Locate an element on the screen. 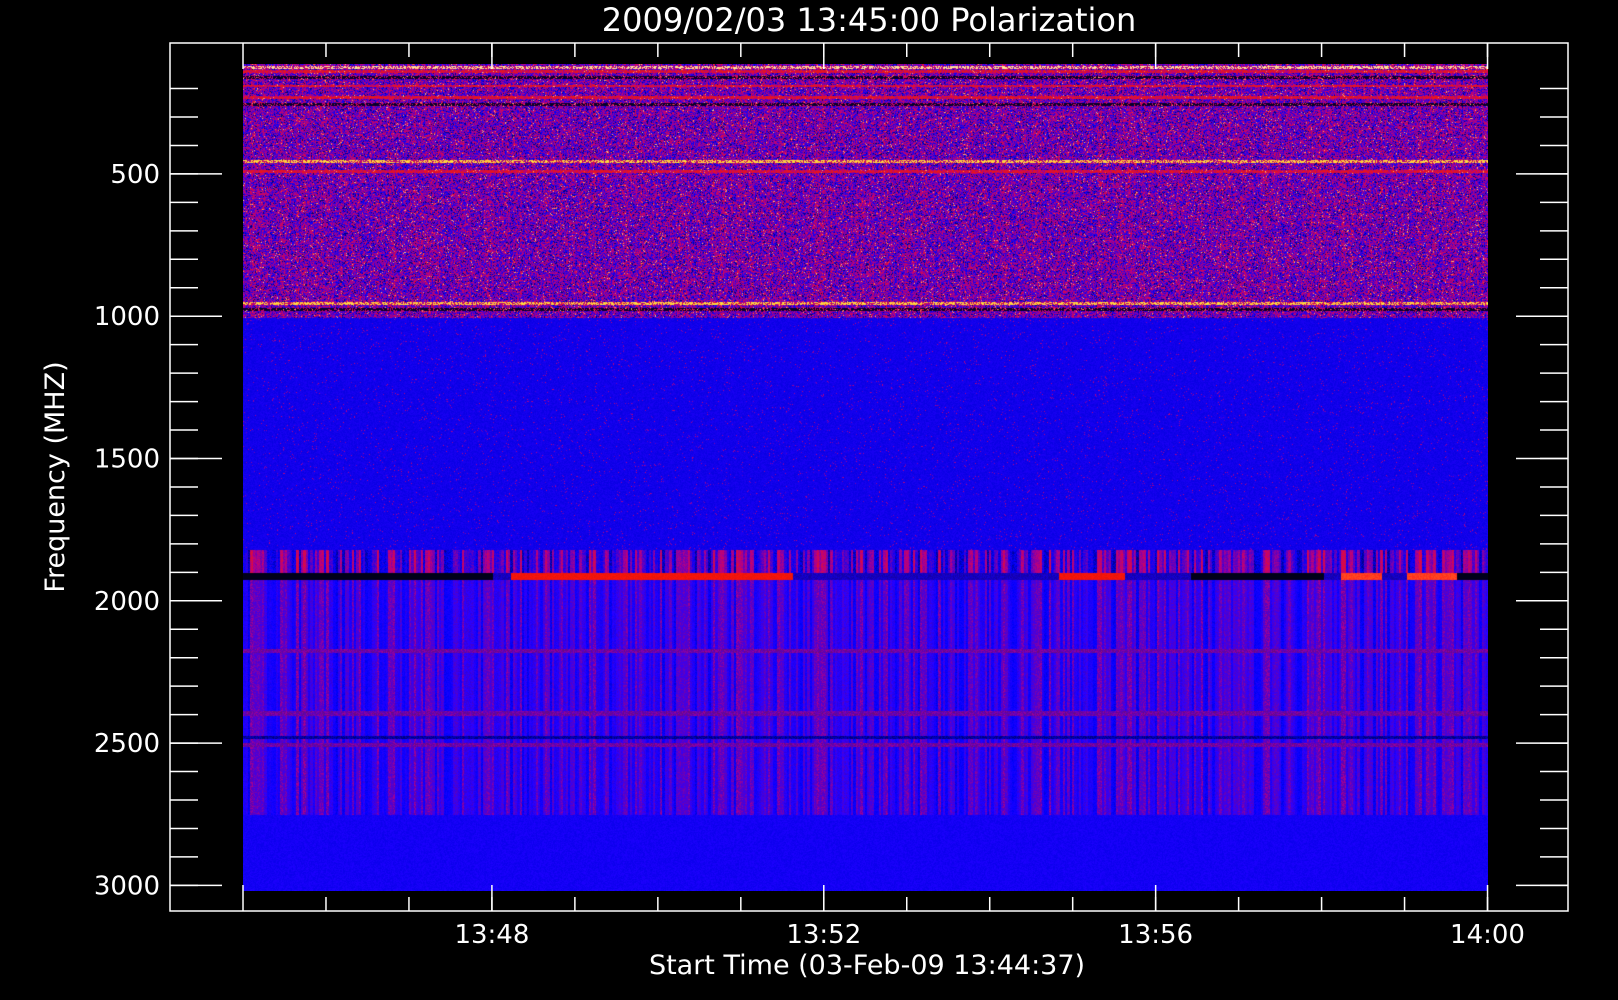 The image size is (1618, 1000). y-tick-label: 2000 is located at coordinates (127, 602).